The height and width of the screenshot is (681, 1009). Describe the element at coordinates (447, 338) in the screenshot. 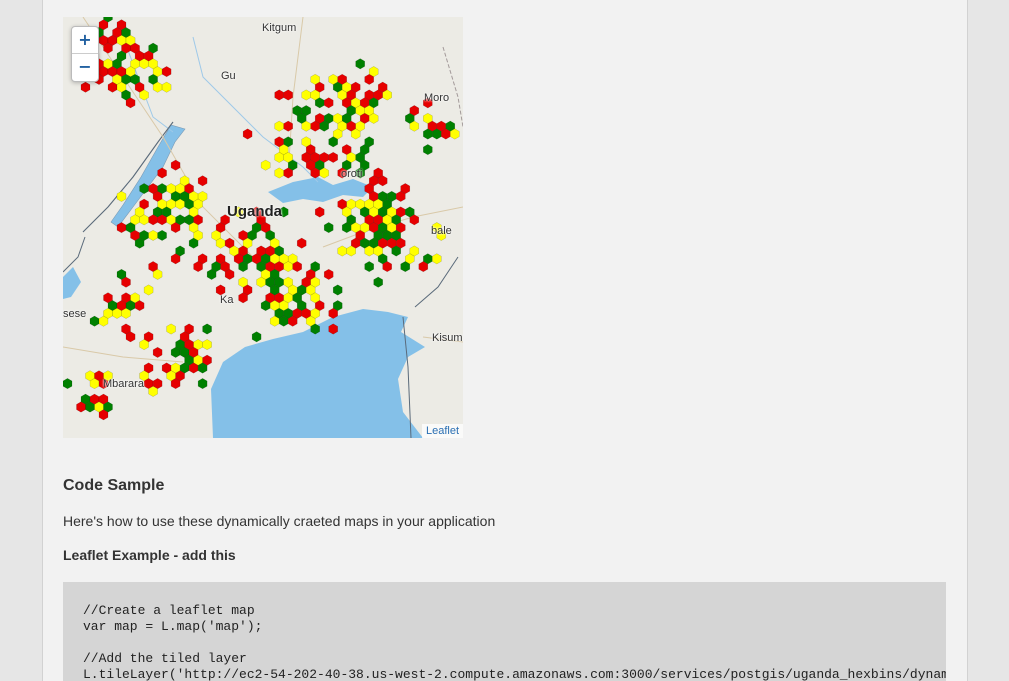

I see `city-label-kisumu: Kisum` at that location.